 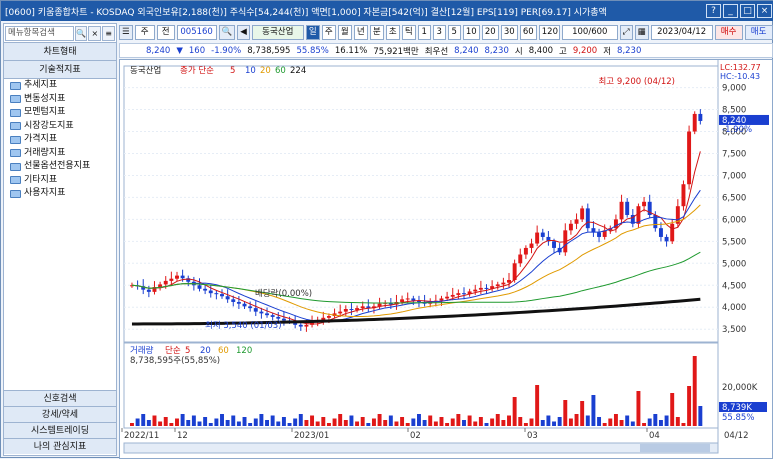 I want to click on buy-button: 매수, so click(x=728, y=32).